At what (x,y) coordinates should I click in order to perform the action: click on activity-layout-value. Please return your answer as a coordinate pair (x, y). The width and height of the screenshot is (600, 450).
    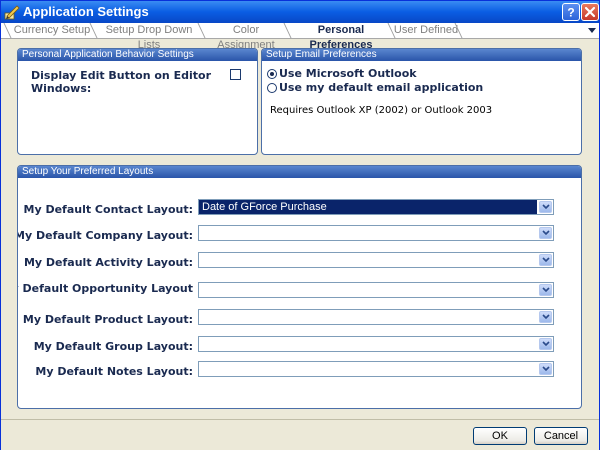
    Looking at the image, I should click on (368, 260).